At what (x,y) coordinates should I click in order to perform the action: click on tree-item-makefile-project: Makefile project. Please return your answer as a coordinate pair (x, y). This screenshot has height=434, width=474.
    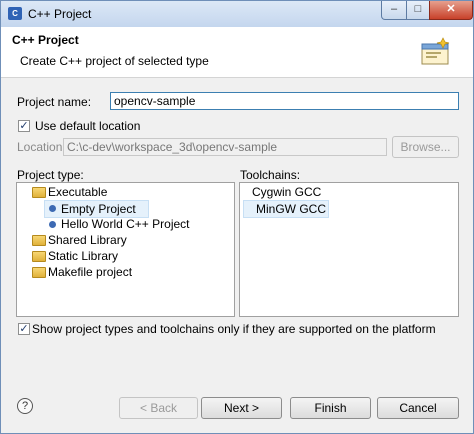
    Looking at the image, I should click on (125, 272).